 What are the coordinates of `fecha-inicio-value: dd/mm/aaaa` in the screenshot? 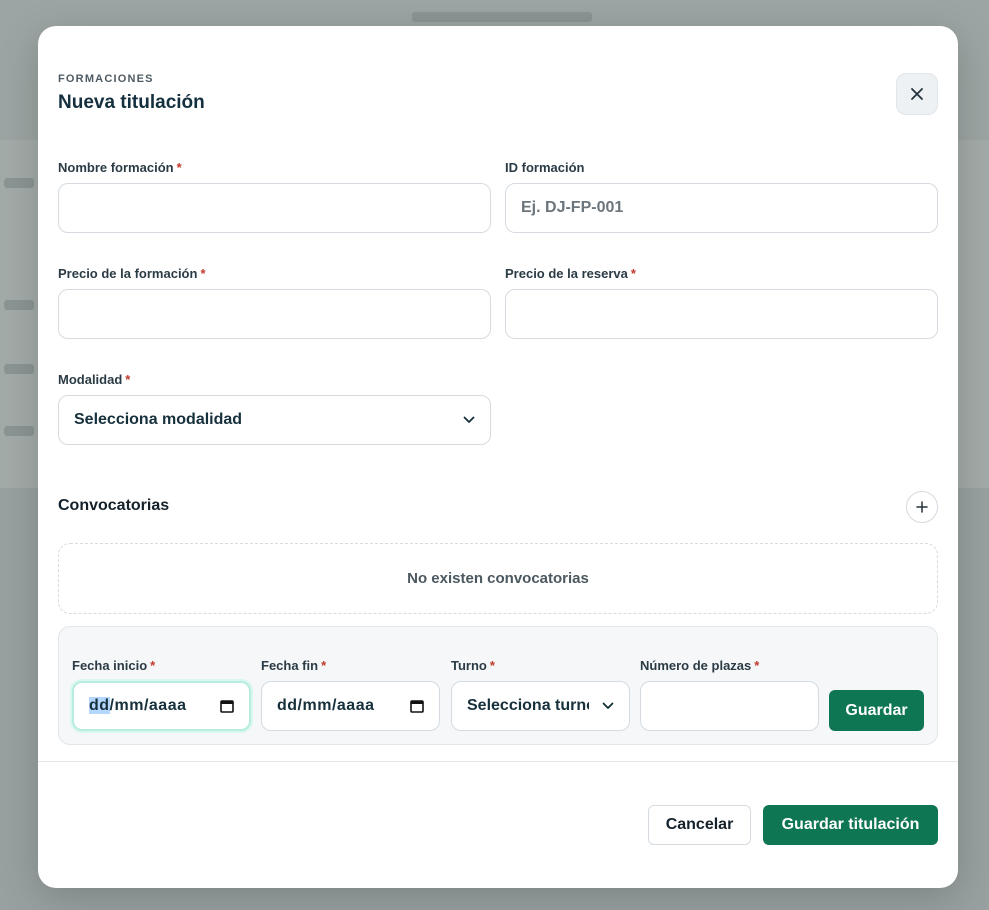 It's located at (137, 706).